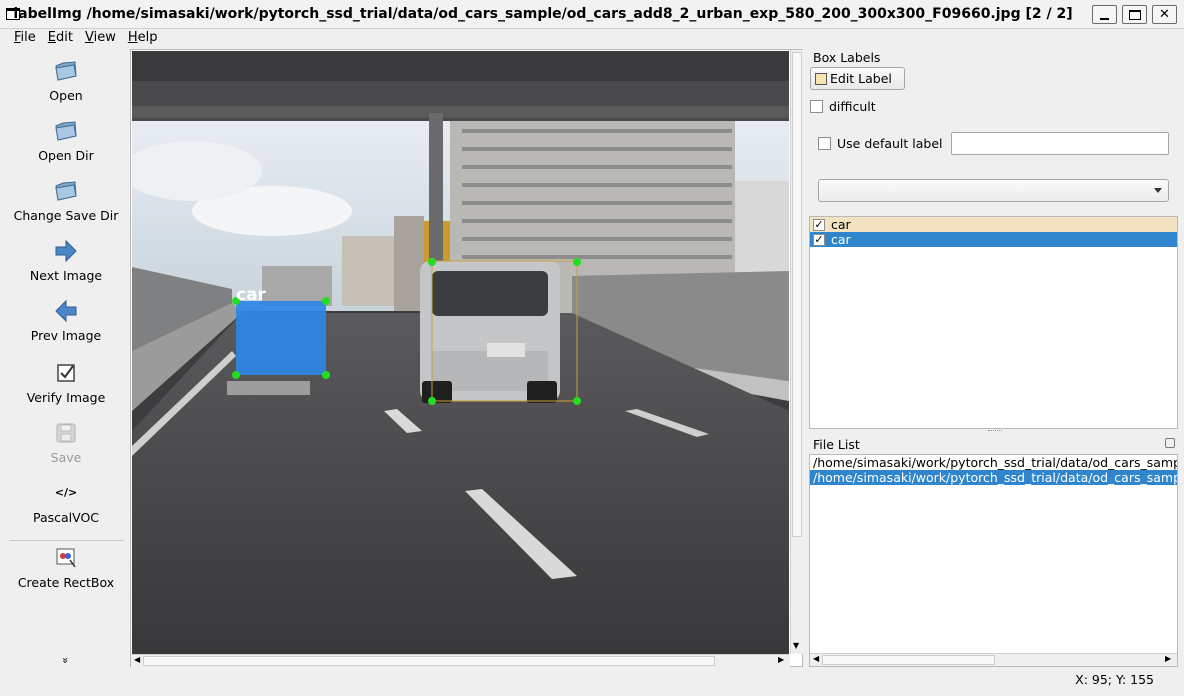 The height and width of the screenshot is (696, 1184). Describe the element at coordinates (66, 457) in the screenshot. I see `save-label: Save` at that location.